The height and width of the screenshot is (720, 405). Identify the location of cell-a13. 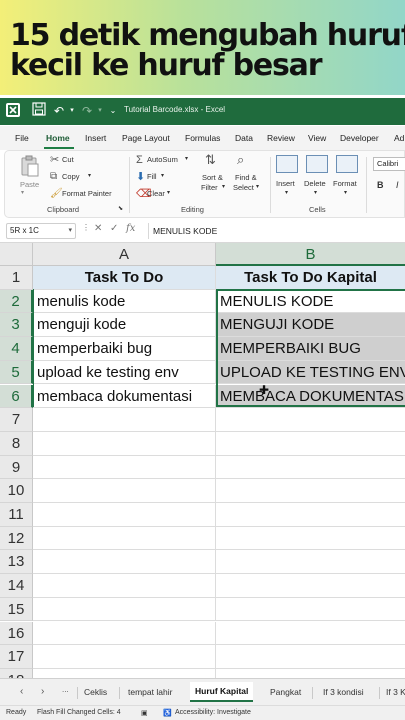
(124, 562).